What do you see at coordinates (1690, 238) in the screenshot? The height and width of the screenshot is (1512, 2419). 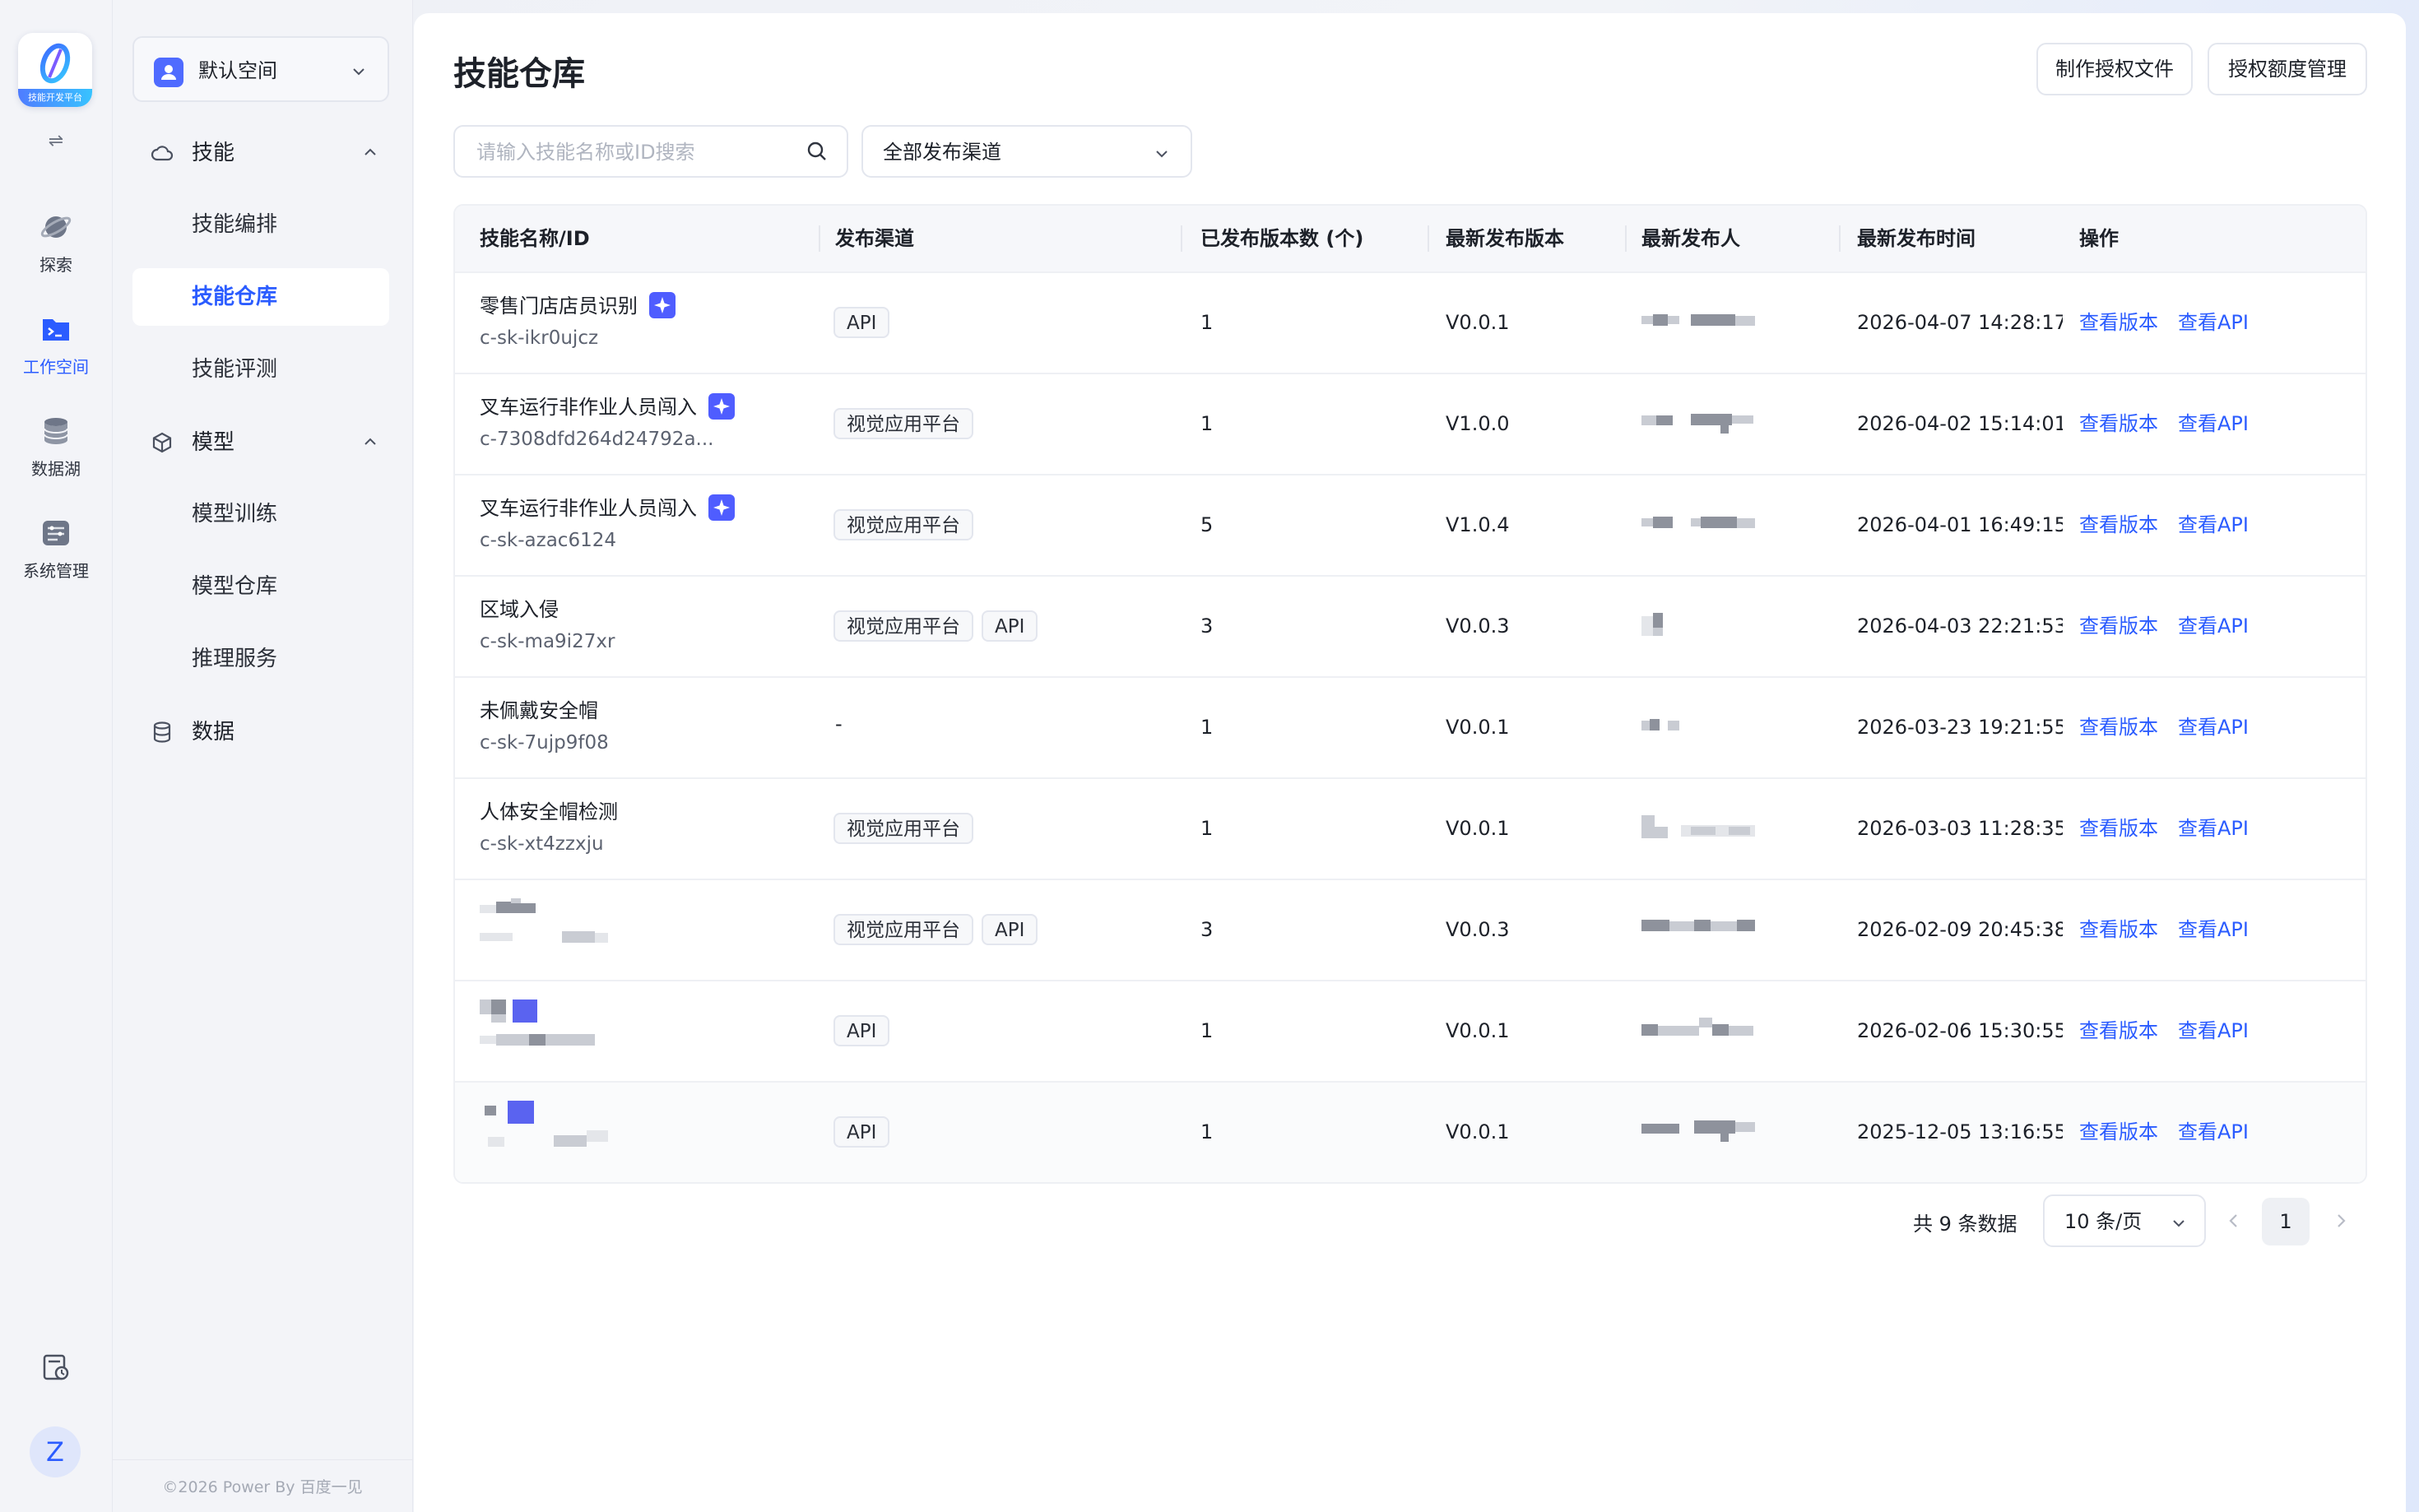 I see `column-header-publisher: 最新发布人` at bounding box center [1690, 238].